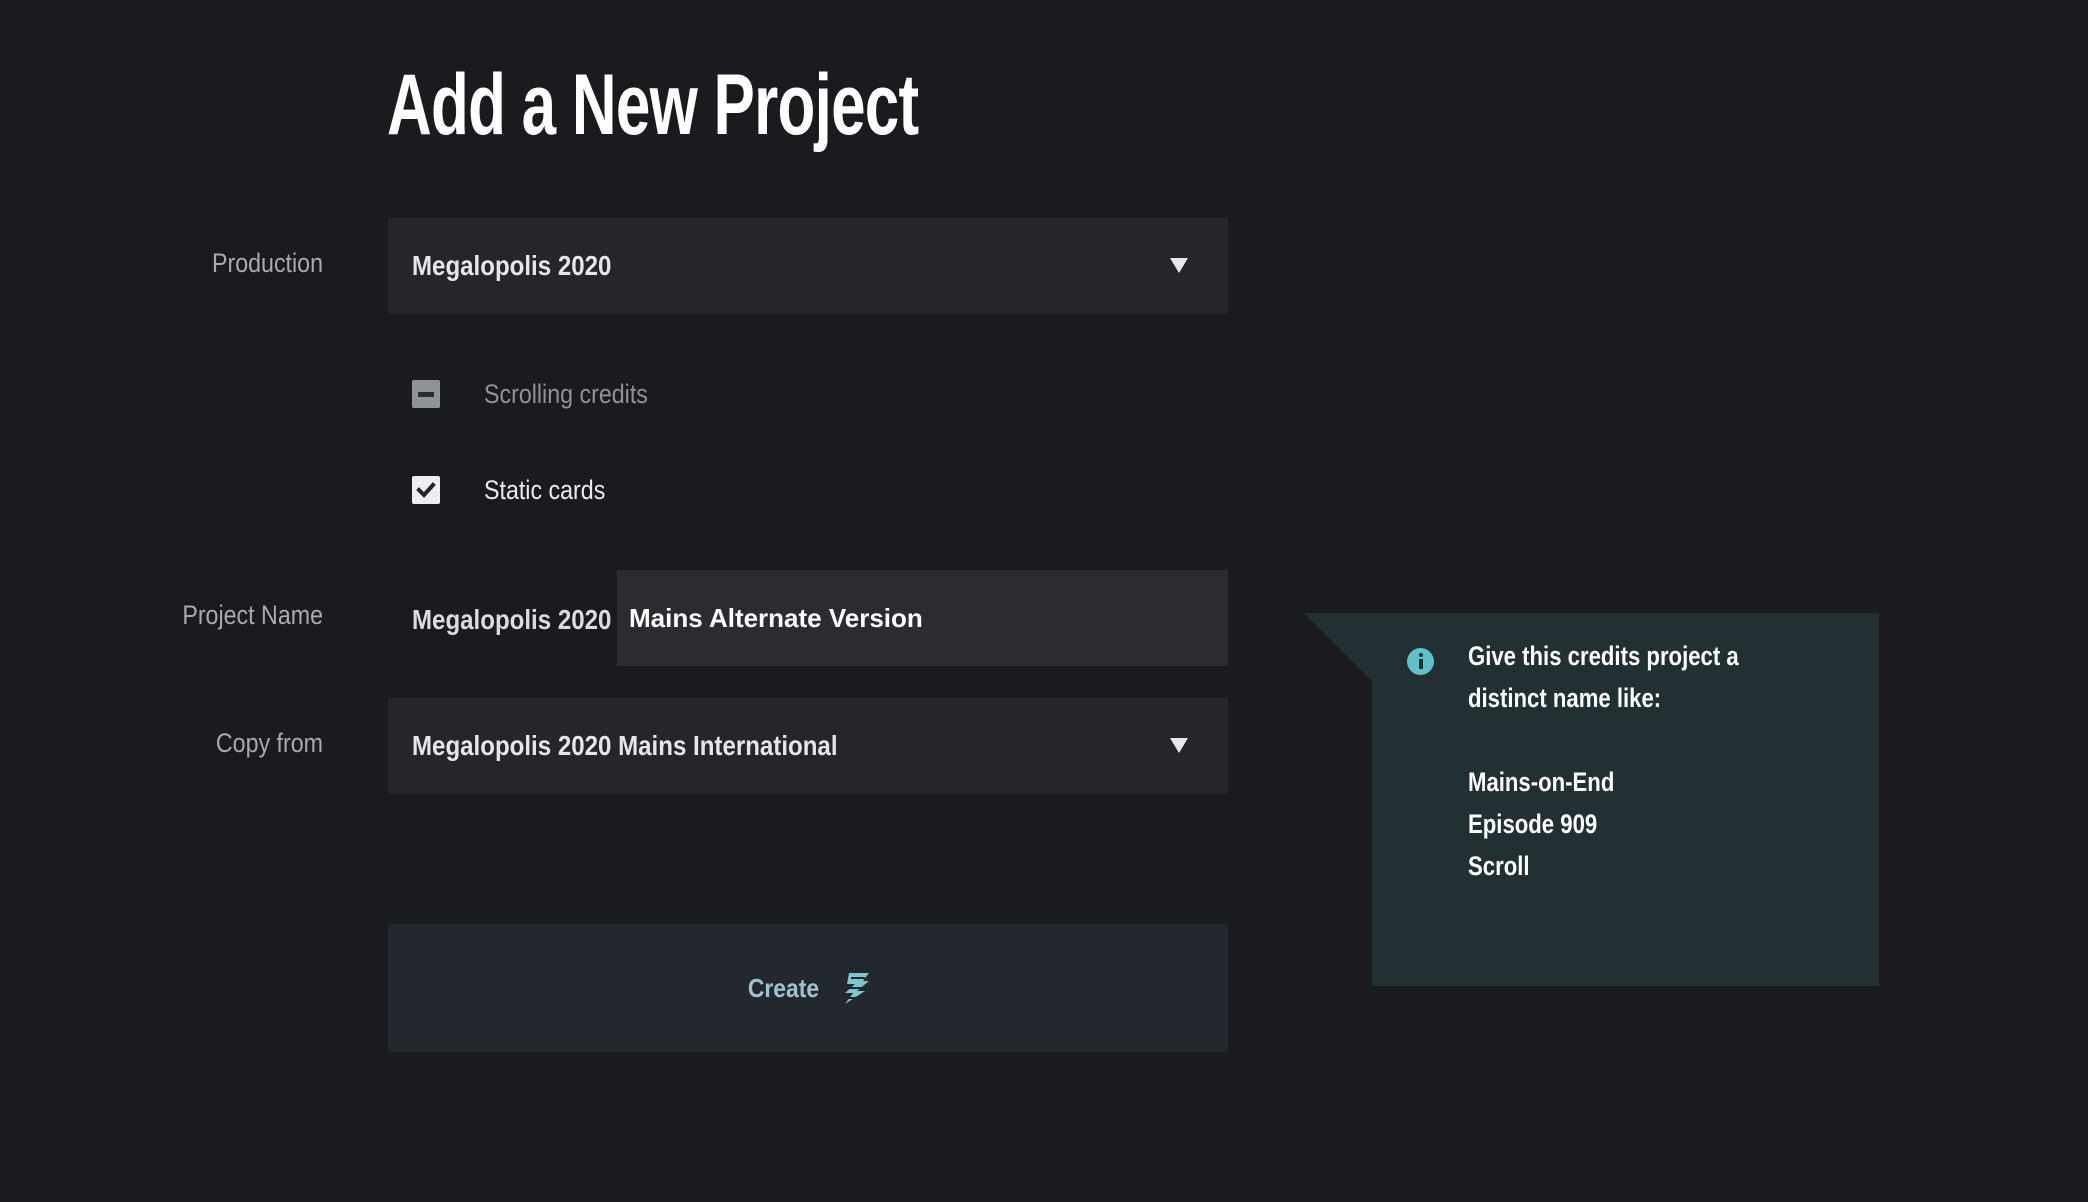 The image size is (2088, 1202). What do you see at coordinates (625, 745) in the screenshot?
I see `copy-from-select-value: Megalopolis 2020 Mains International` at bounding box center [625, 745].